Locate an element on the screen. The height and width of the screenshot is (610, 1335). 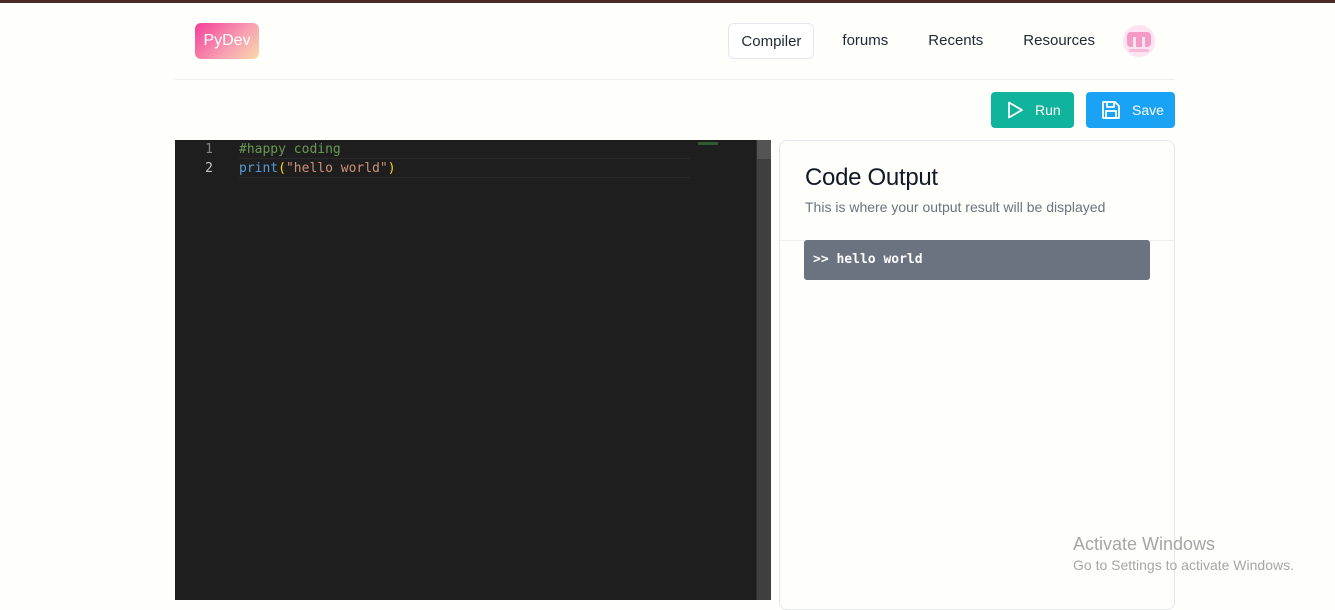
output-result: >> hello world is located at coordinates (977, 260).